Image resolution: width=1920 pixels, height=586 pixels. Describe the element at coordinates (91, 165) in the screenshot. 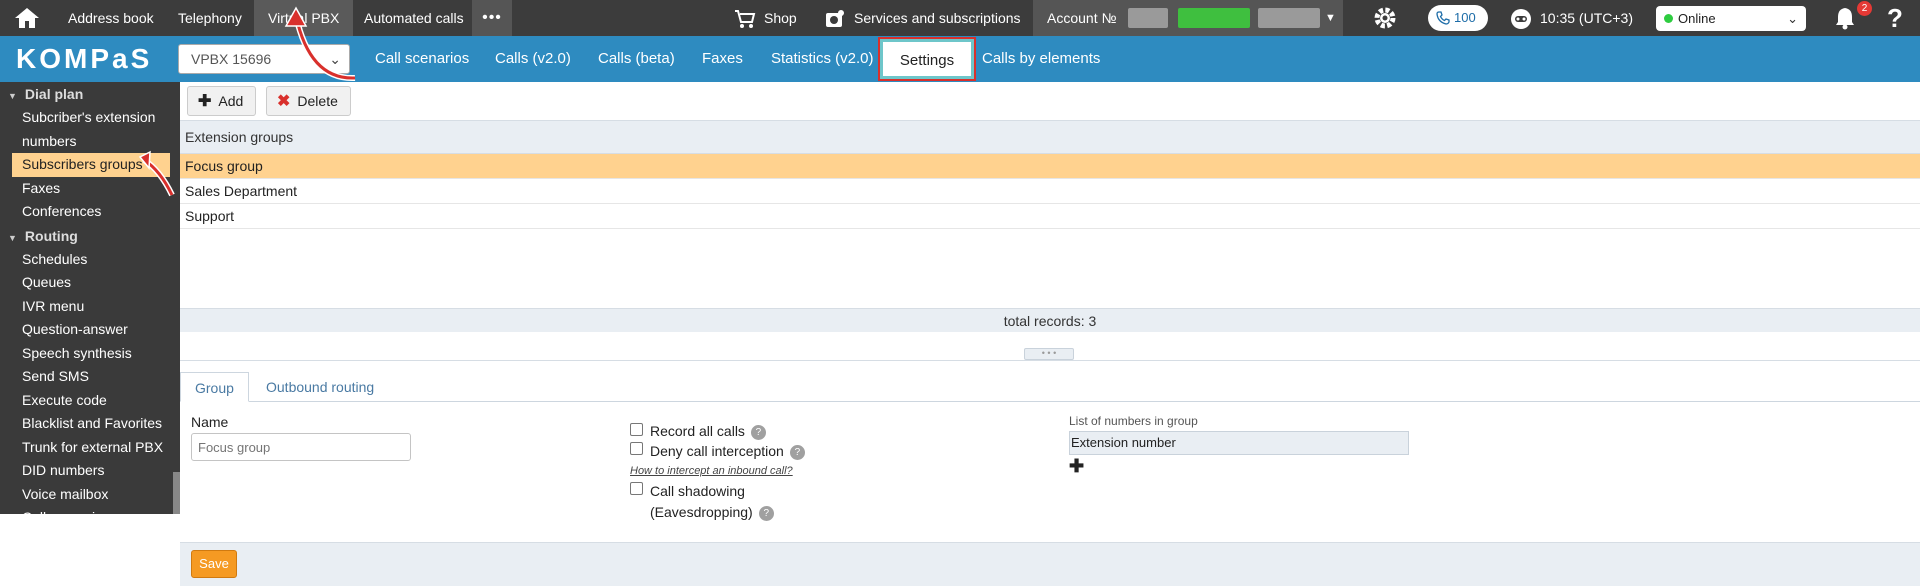

I see `sidebar-item-subscribers-groups: Subscribers groups` at that location.